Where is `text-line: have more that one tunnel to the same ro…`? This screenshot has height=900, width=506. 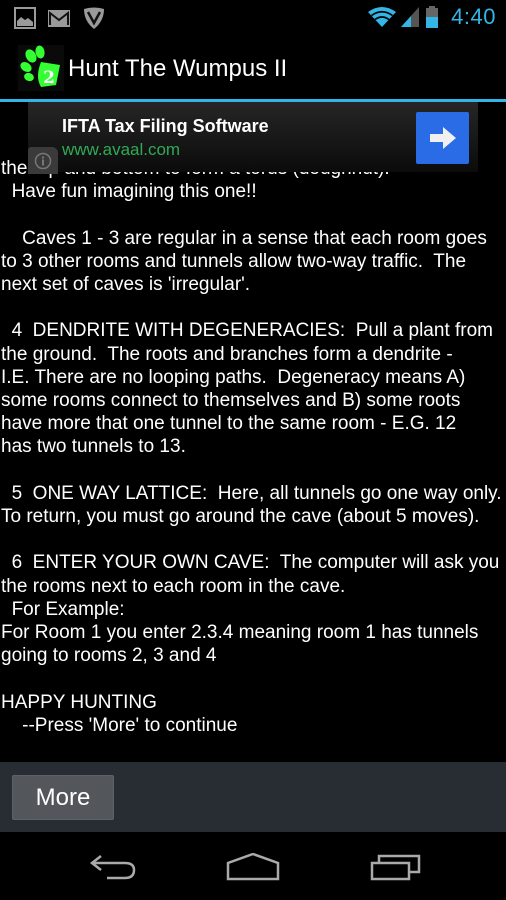 text-line: have more that one tunnel to the same ro… is located at coordinates (229, 424).